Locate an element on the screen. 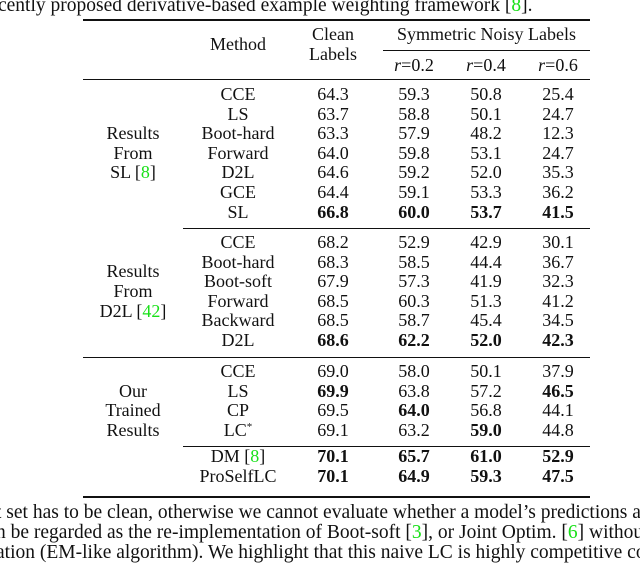 This screenshot has height=564, width=640. value-cell: 59.2 is located at coordinates (414, 172).